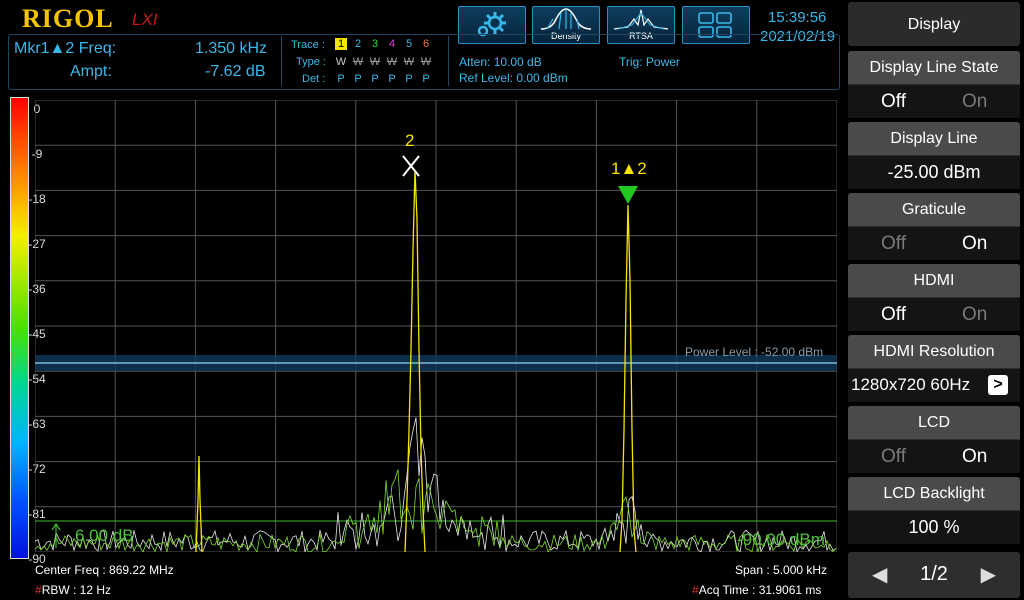 This screenshot has height=600, width=1024. What do you see at coordinates (426, 79) in the screenshot?
I see `trace-det-6: P` at bounding box center [426, 79].